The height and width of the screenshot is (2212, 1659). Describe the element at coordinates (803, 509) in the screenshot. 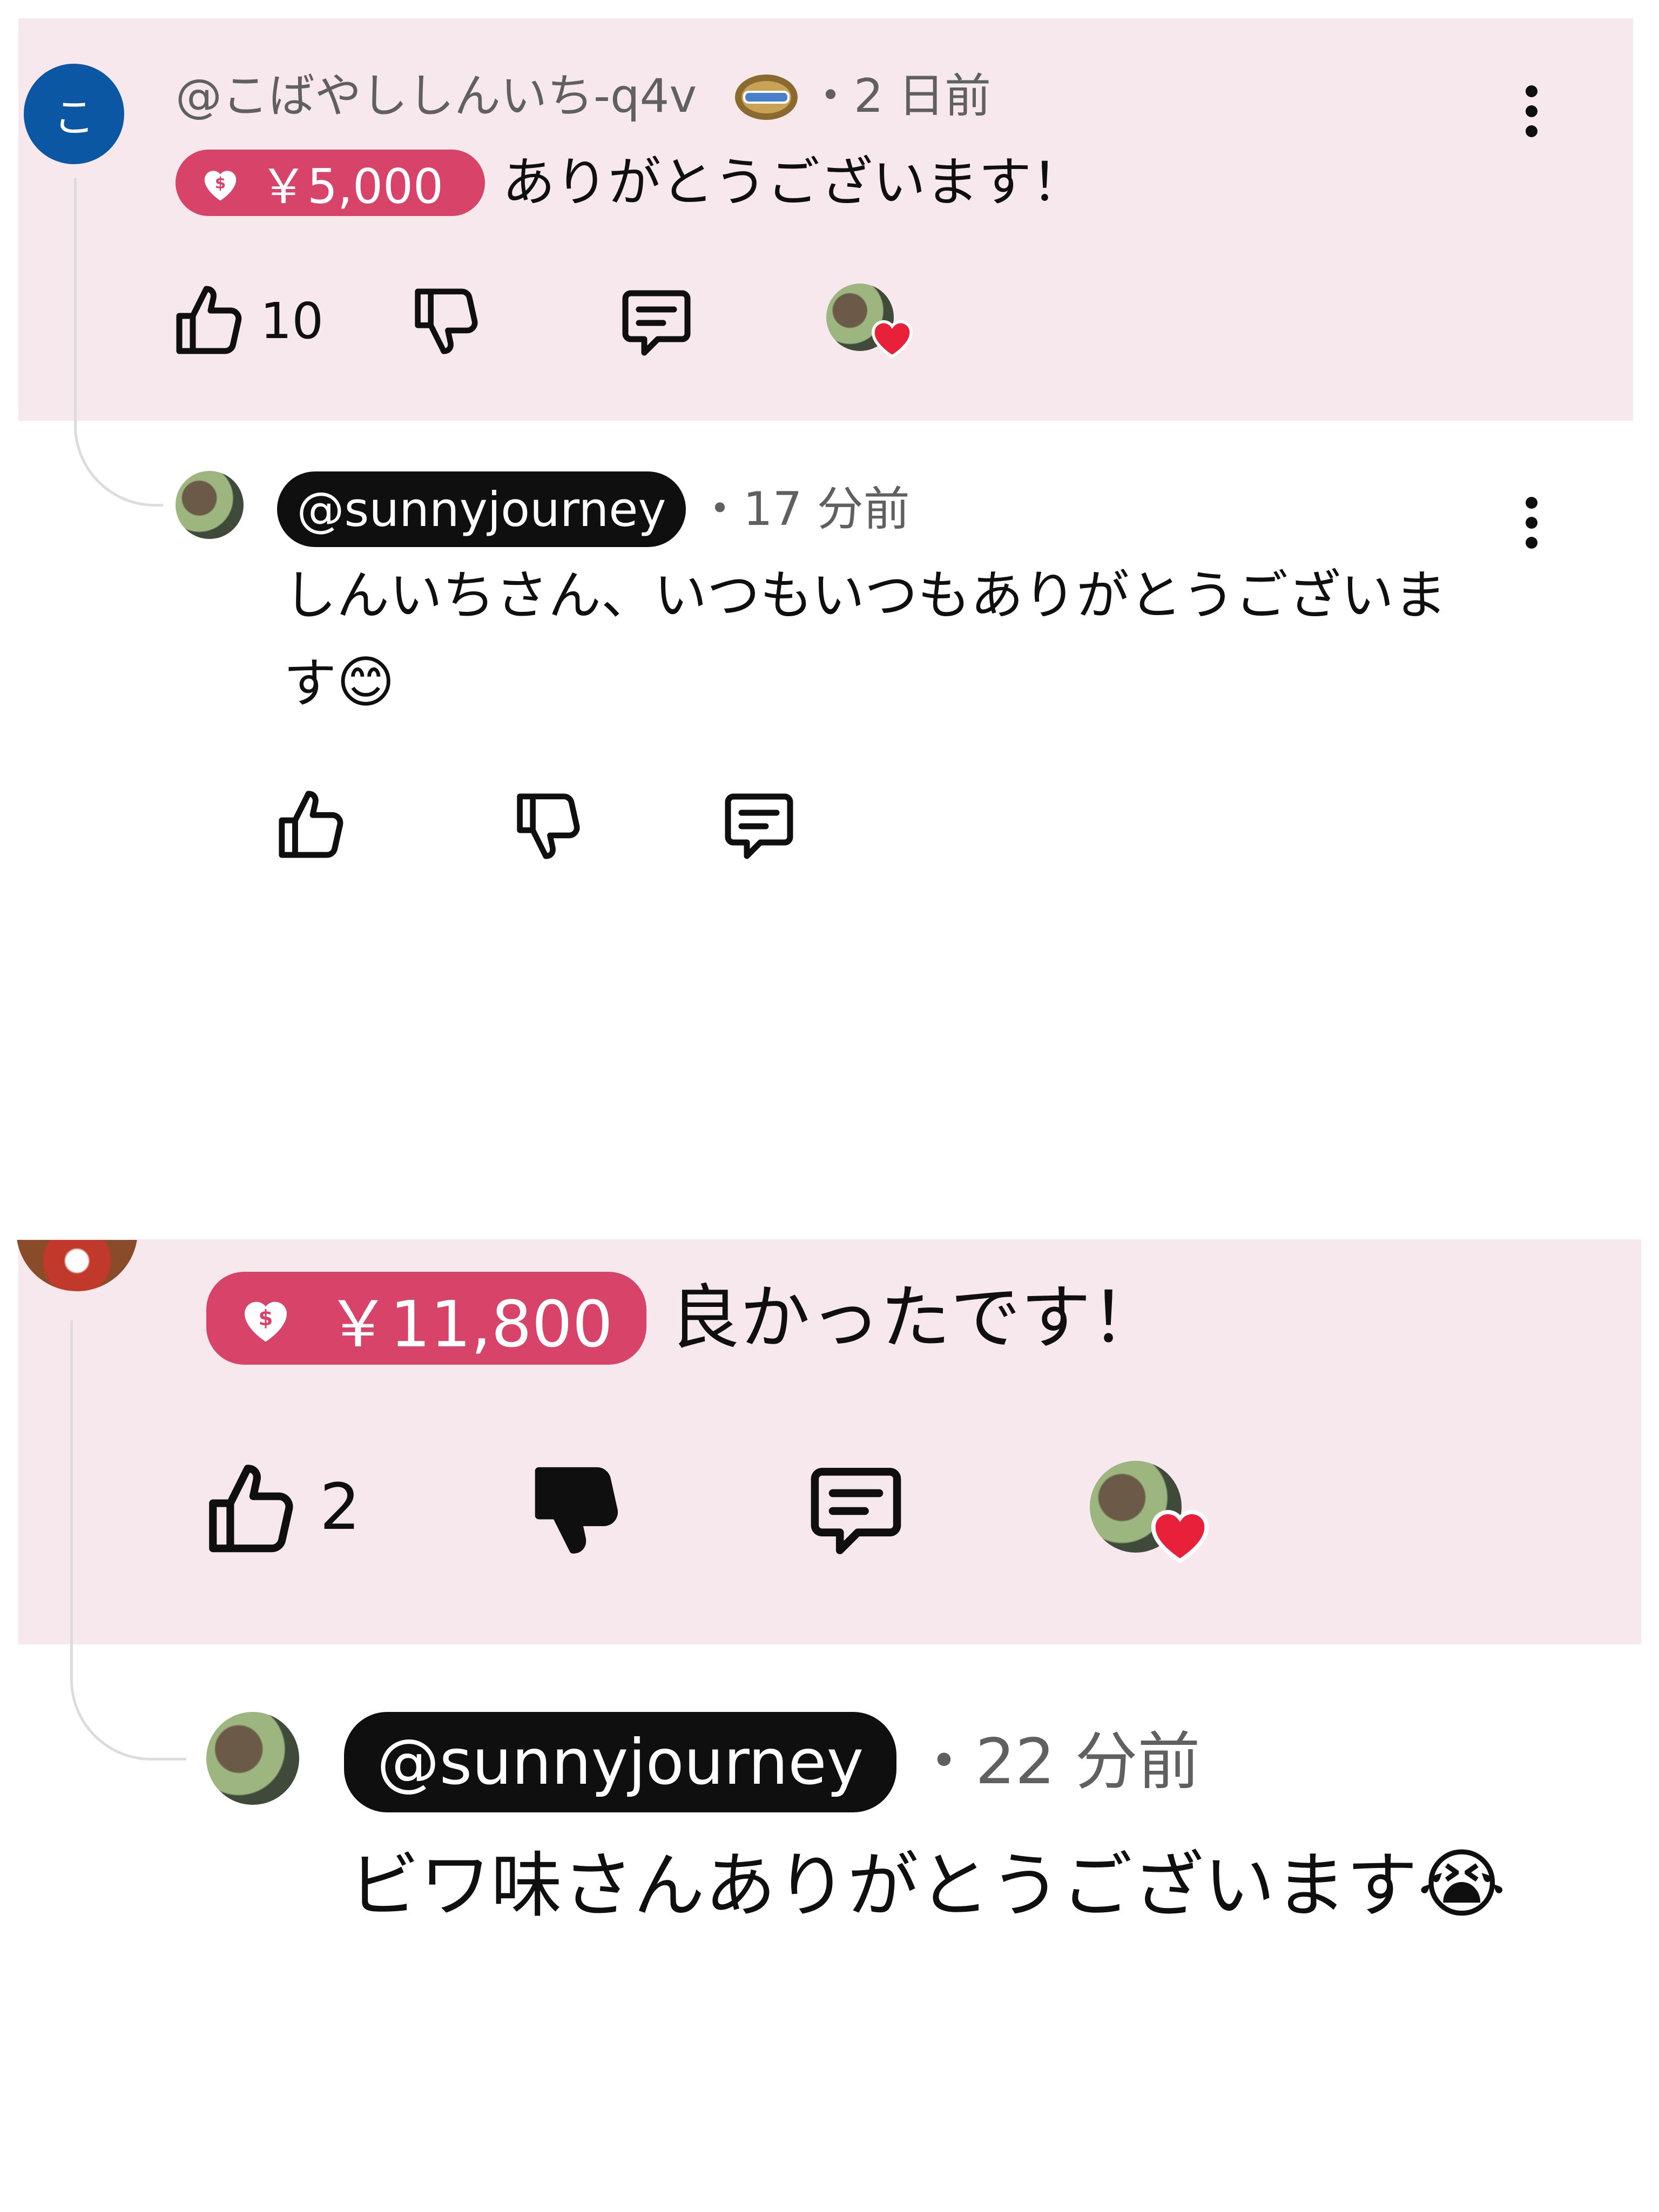

I see `reply-timestamp: ・17 分前` at that location.